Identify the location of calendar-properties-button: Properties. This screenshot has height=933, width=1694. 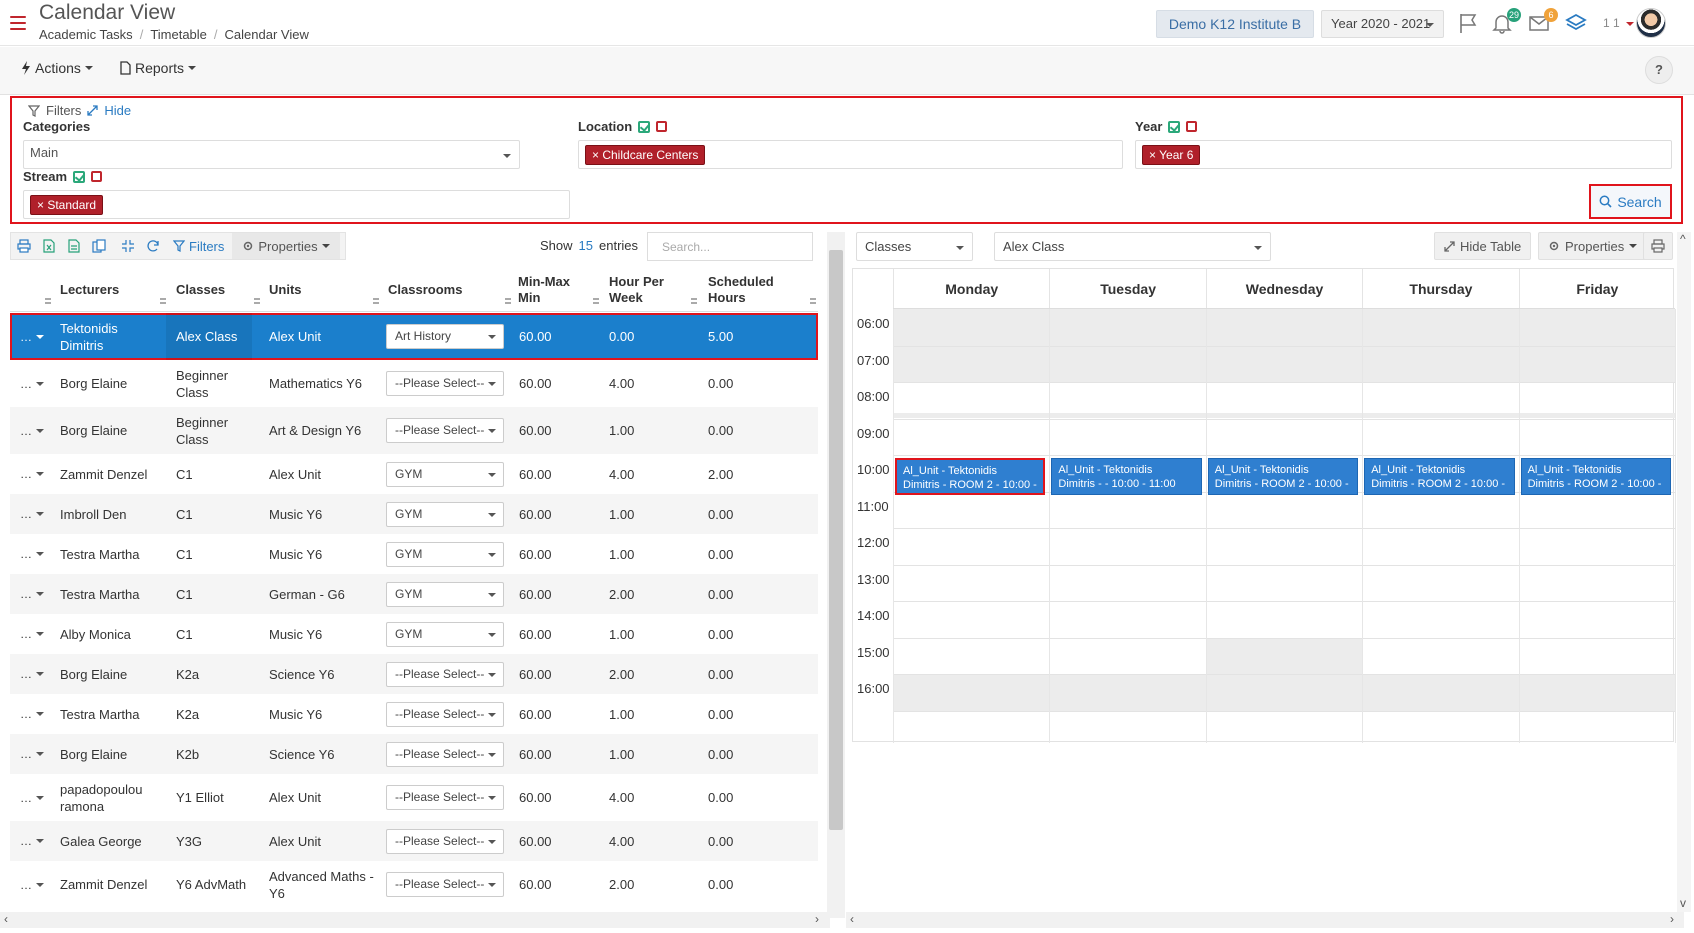
(1593, 246).